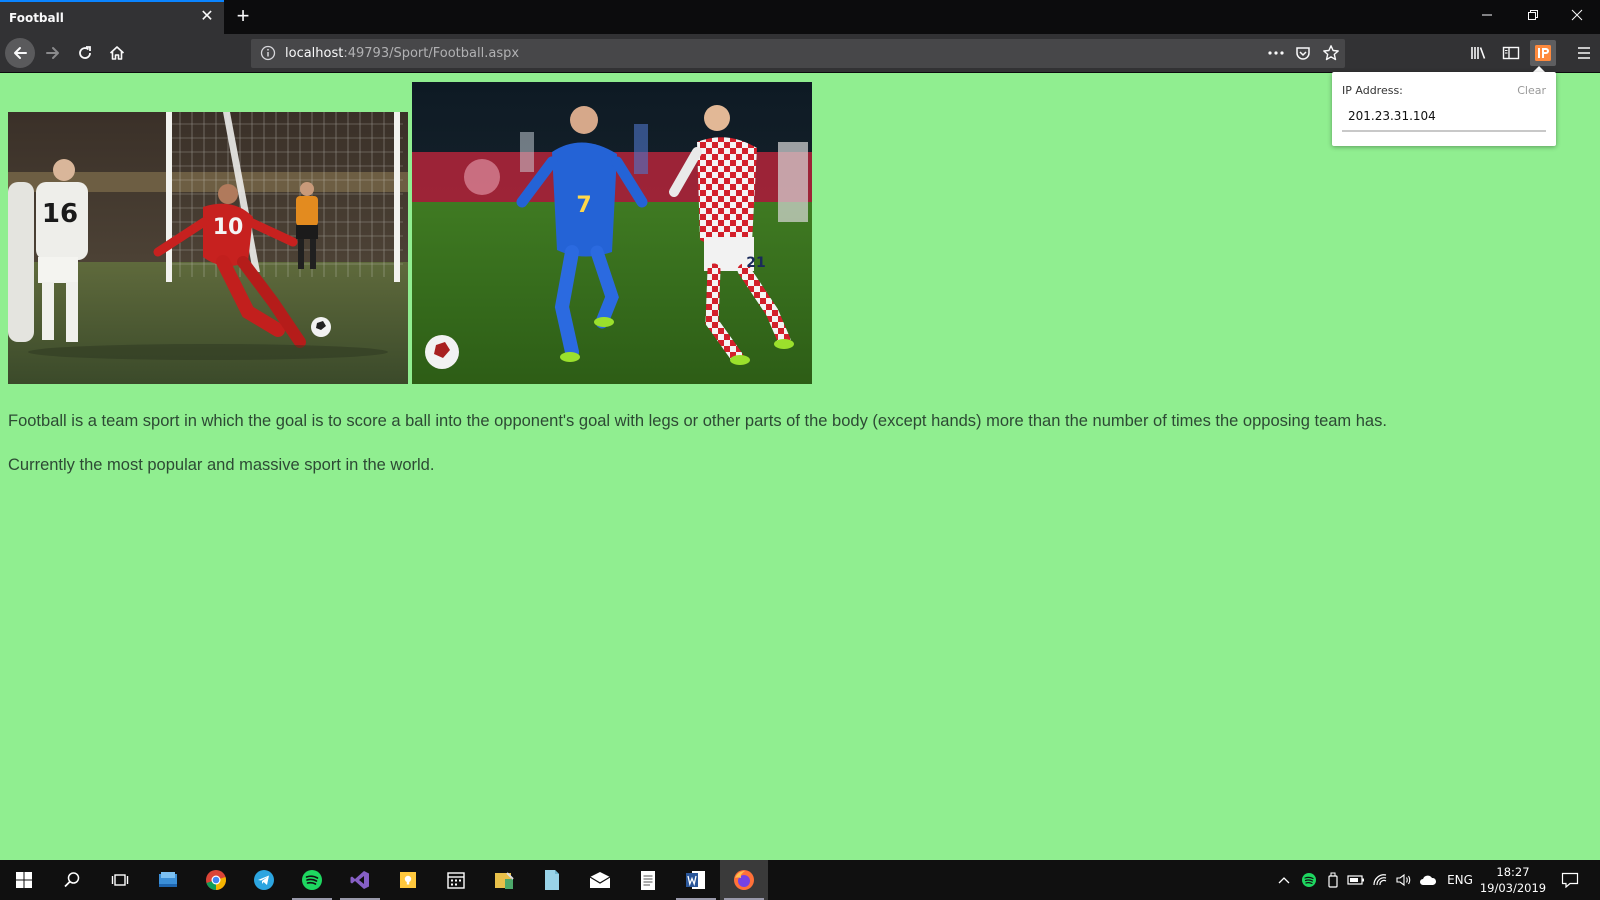  What do you see at coordinates (1577, 16) in the screenshot?
I see `close-window-icon` at bounding box center [1577, 16].